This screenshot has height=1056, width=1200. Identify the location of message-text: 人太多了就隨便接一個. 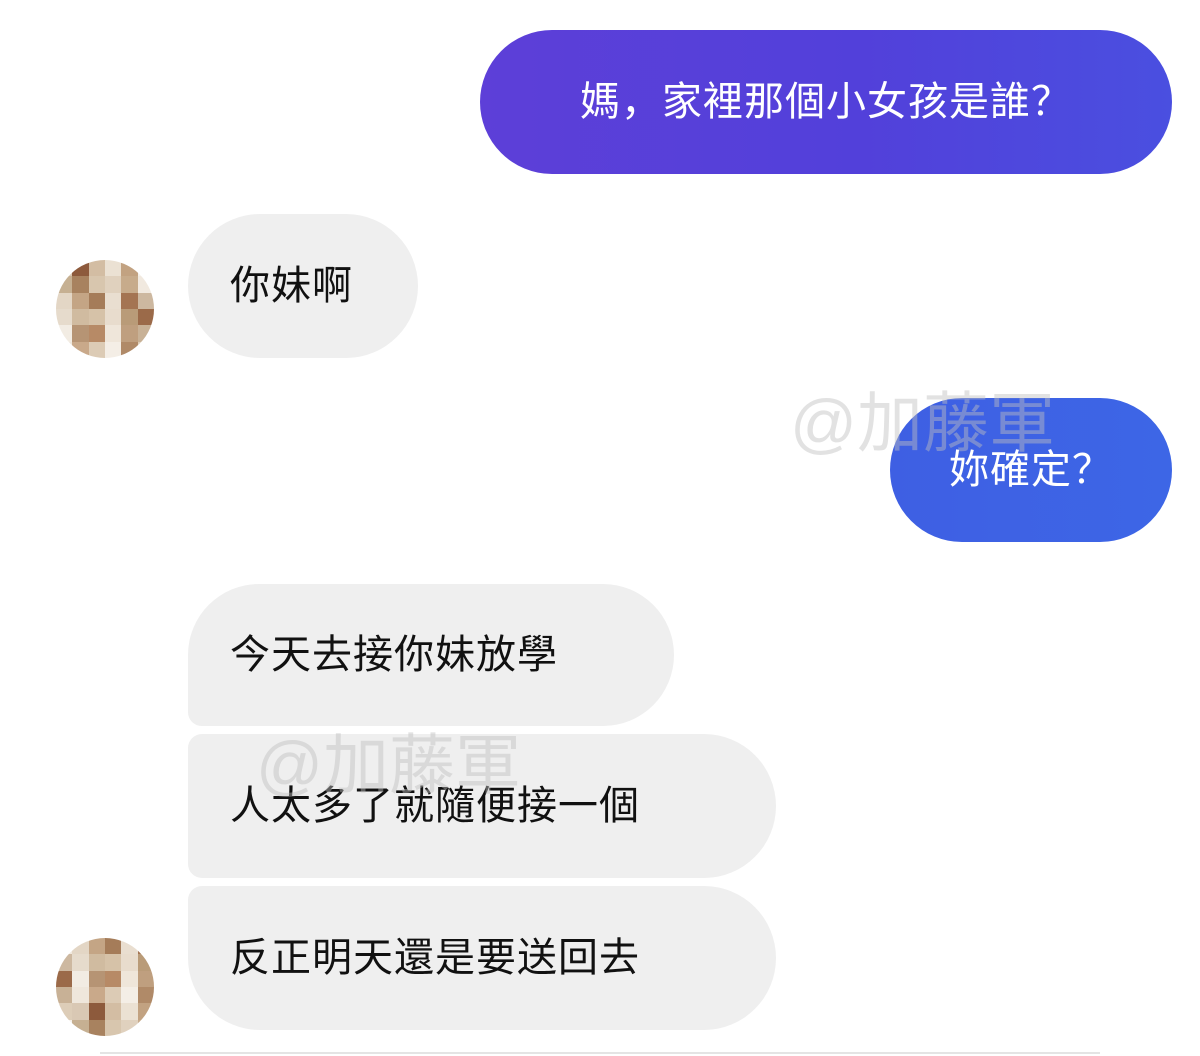
(435, 806).